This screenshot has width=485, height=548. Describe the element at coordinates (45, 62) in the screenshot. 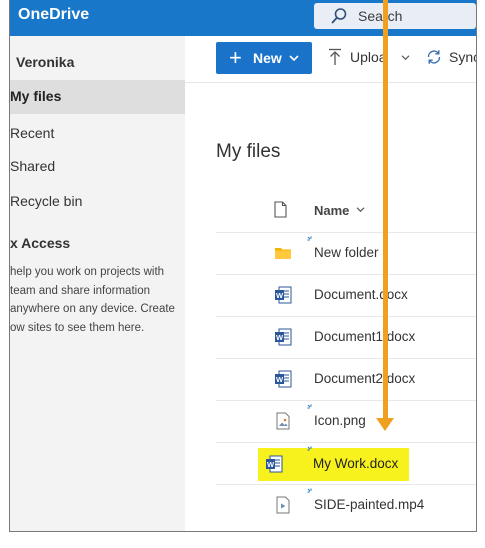

I see `user-name-text: Veronika` at that location.